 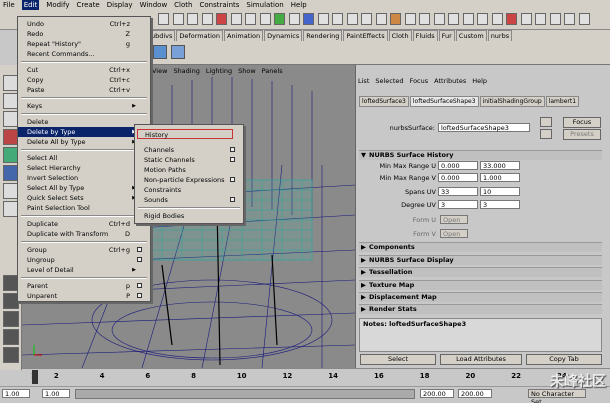 I want to click on menu-item-paint-selection-tool: Paint Selection Tool, so click(x=84, y=208).